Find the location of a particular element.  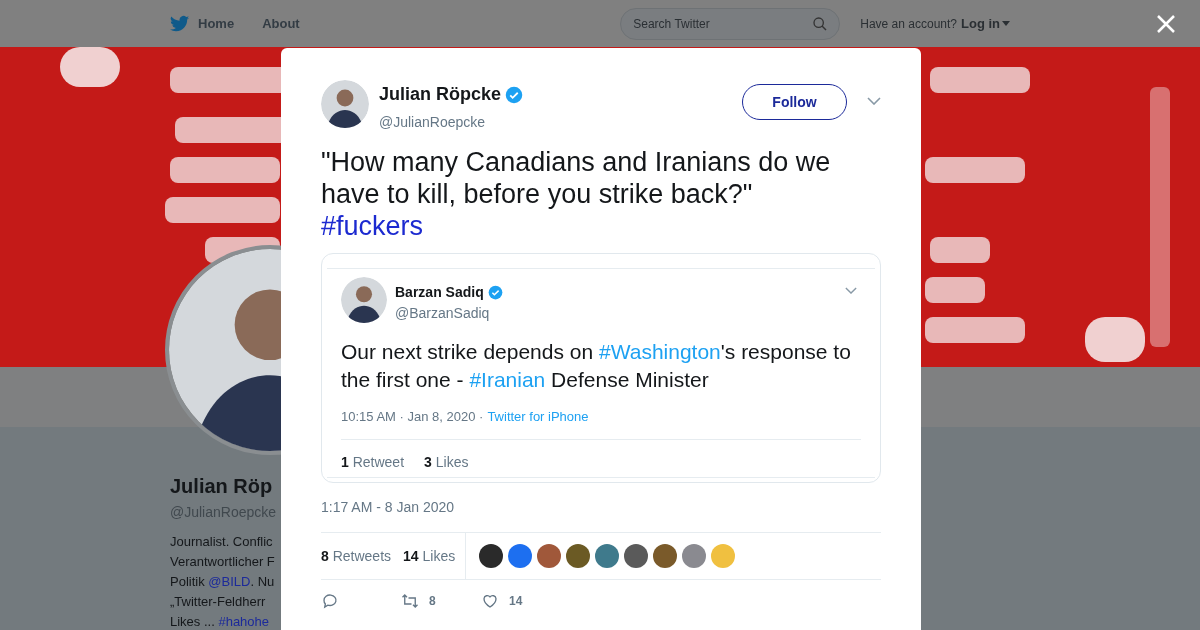

reply-icon is located at coordinates (330, 601).